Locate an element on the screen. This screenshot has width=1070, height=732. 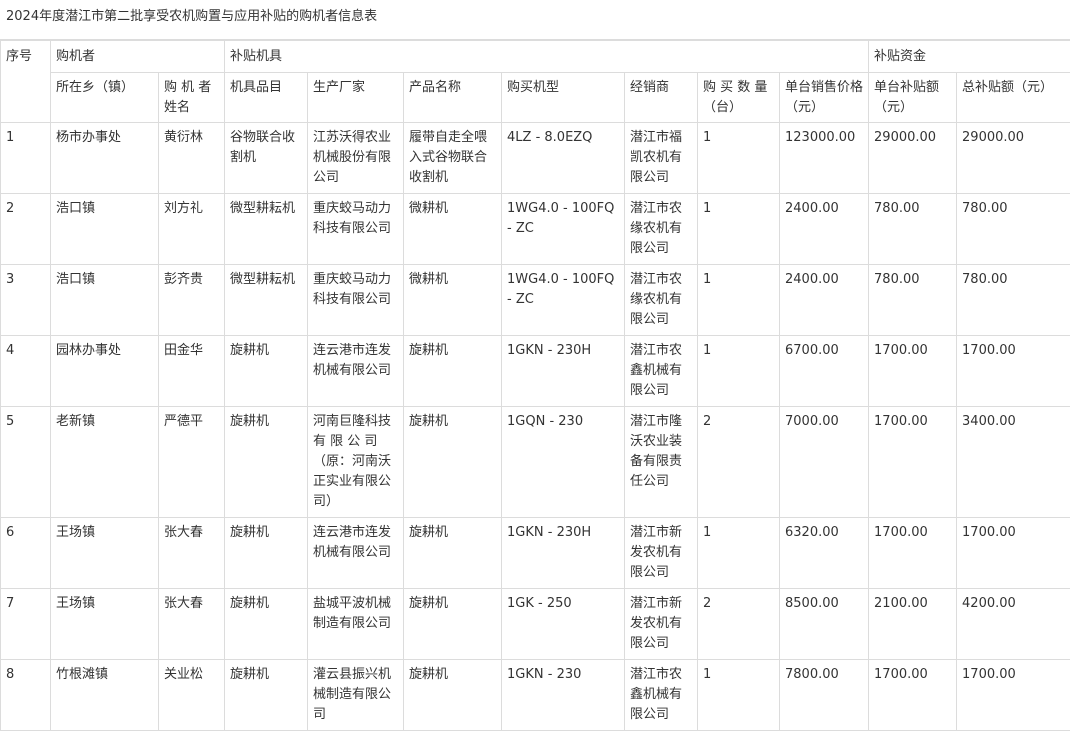
header-buyer: 购机者 is located at coordinates (137, 56).